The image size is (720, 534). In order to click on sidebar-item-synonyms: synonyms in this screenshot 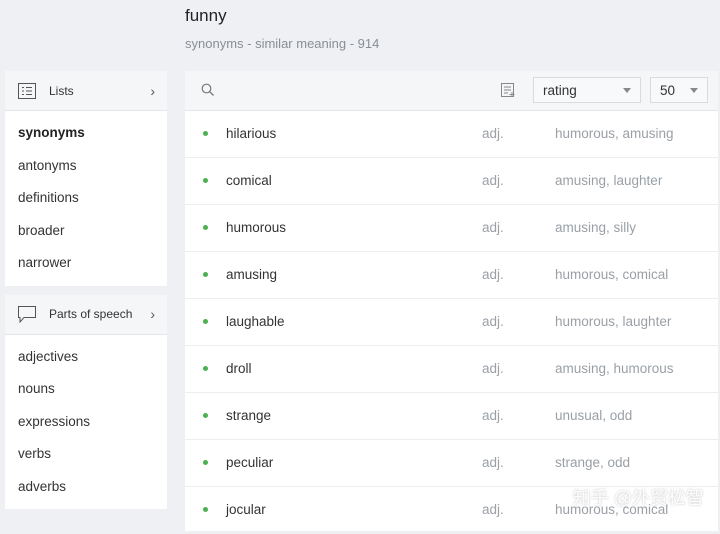, I will do `click(86, 133)`.